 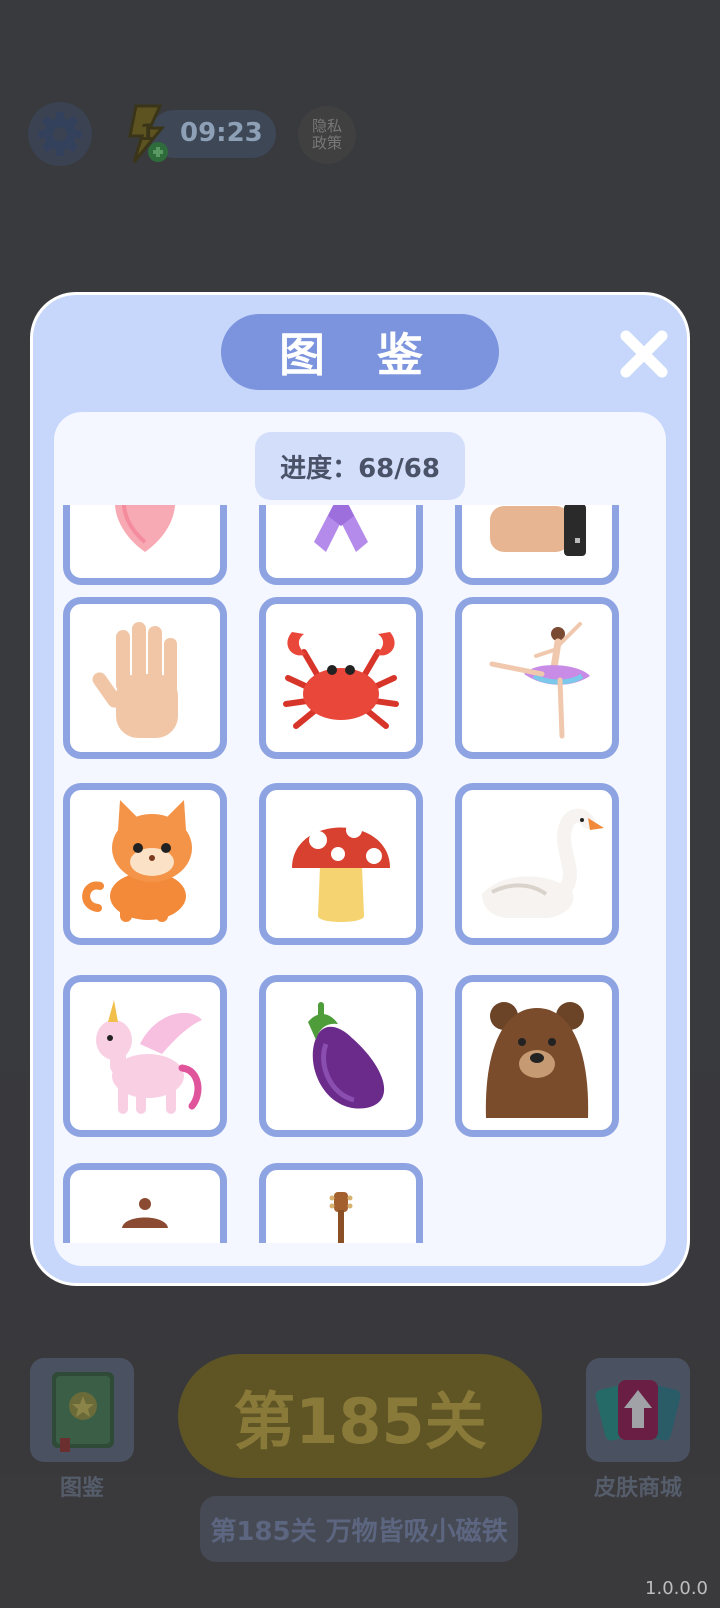 What do you see at coordinates (359, 1529) in the screenshot?
I see `level-subtitle: 第185关 万物皆吸小磁铁` at bounding box center [359, 1529].